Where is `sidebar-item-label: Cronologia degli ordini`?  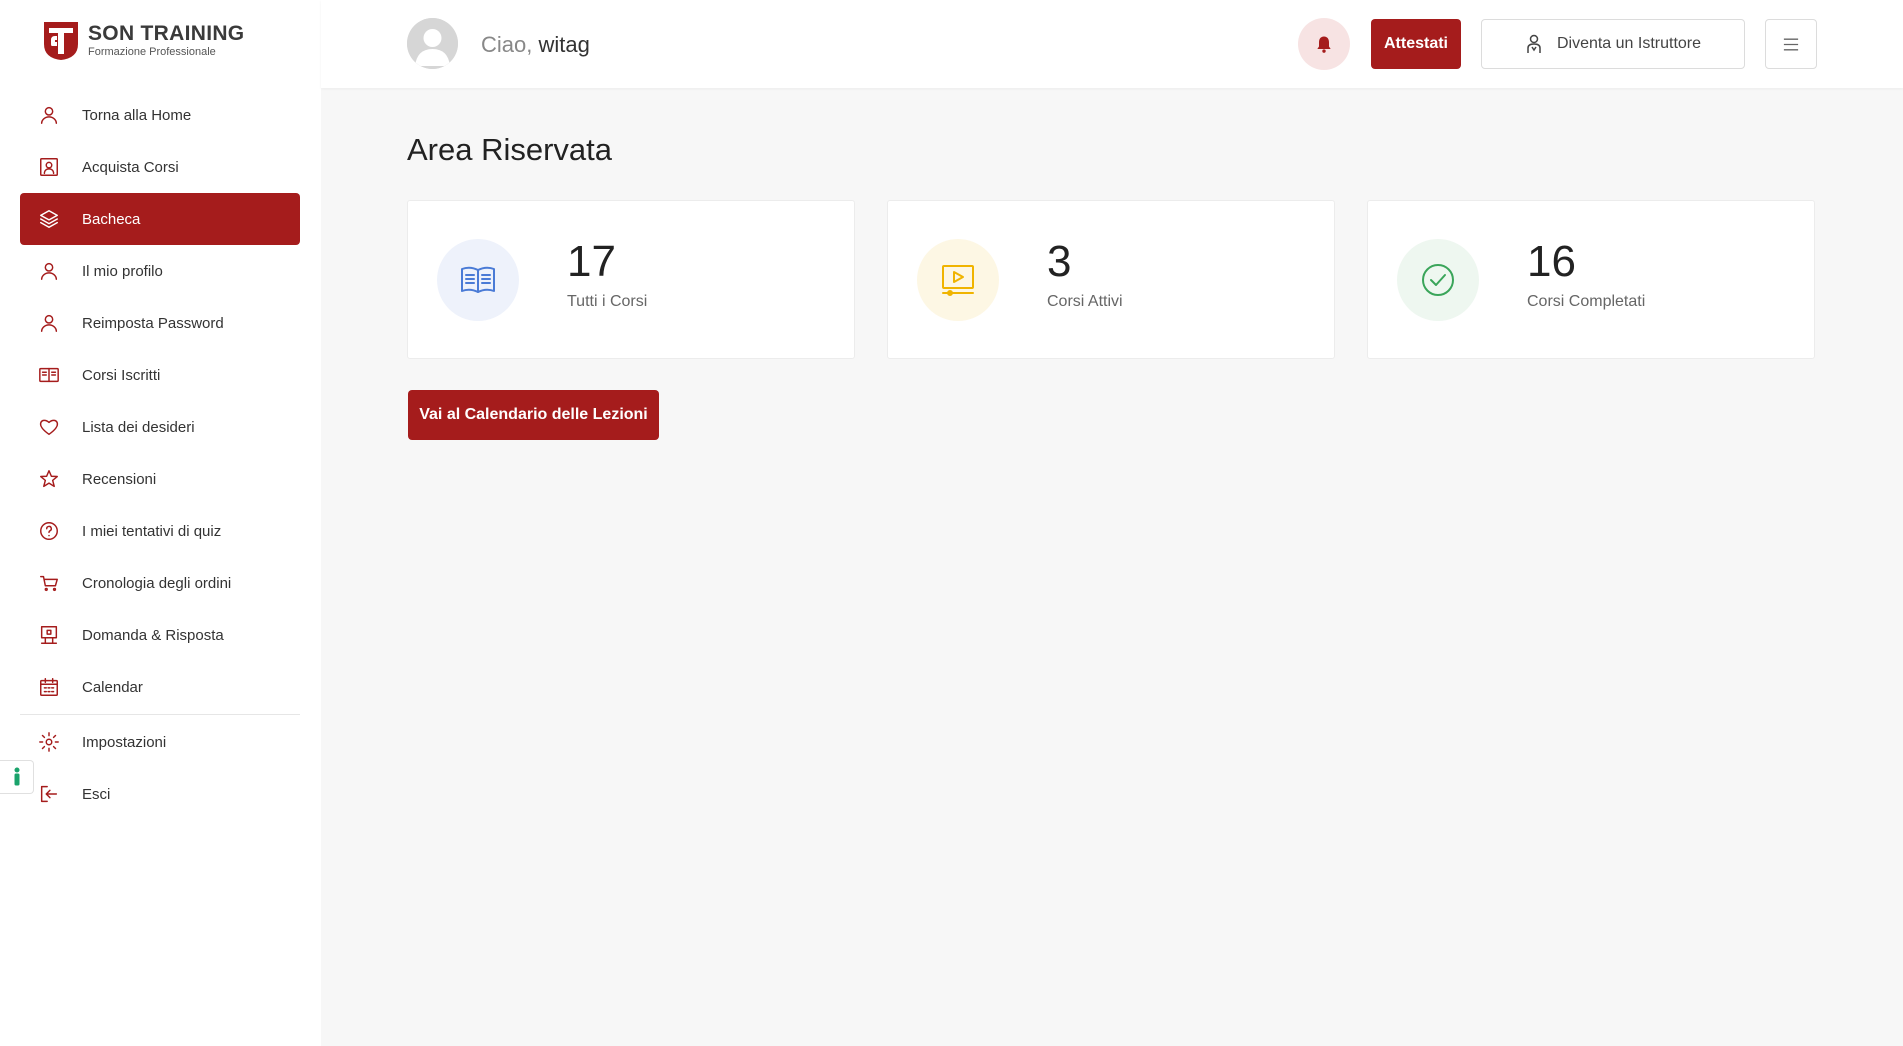 sidebar-item-label: Cronologia degli ordini is located at coordinates (157, 583).